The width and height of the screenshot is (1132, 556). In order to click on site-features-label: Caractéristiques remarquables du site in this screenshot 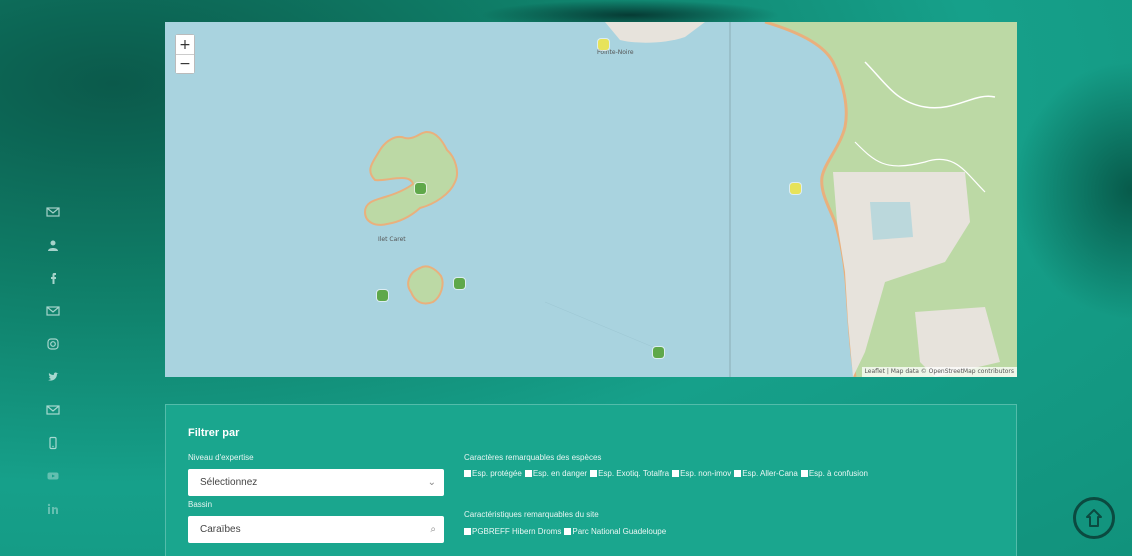, I will do `click(531, 514)`.